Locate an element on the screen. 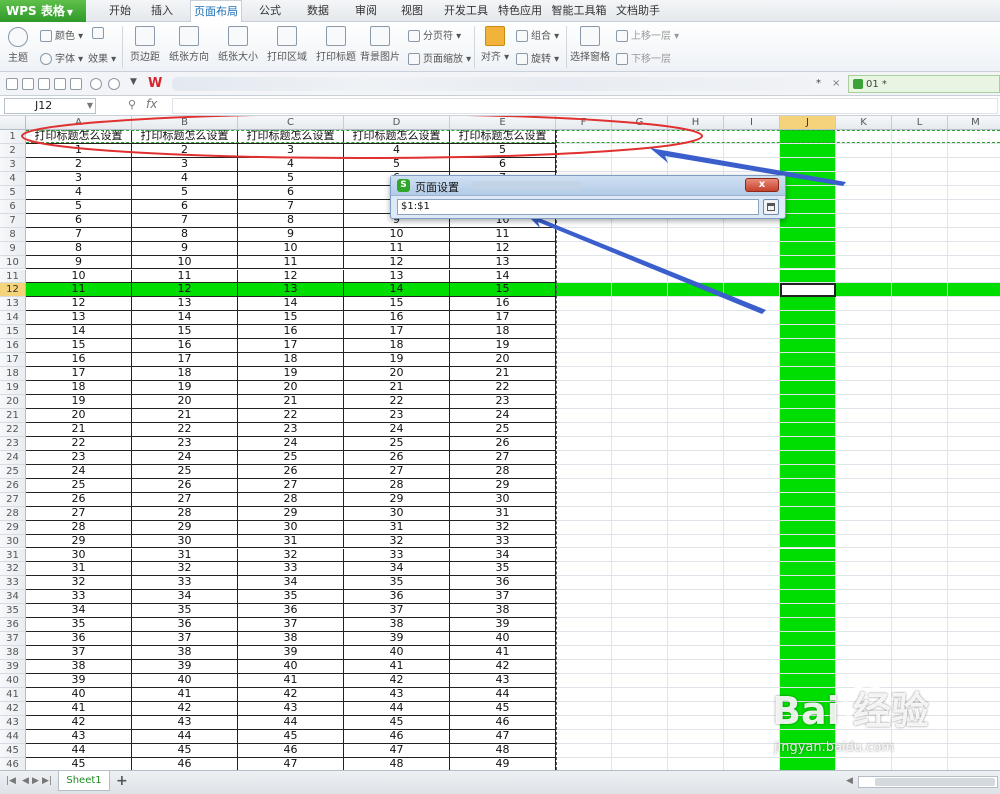 The height and width of the screenshot is (794, 1000). row-header: 19 is located at coordinates (13, 388).